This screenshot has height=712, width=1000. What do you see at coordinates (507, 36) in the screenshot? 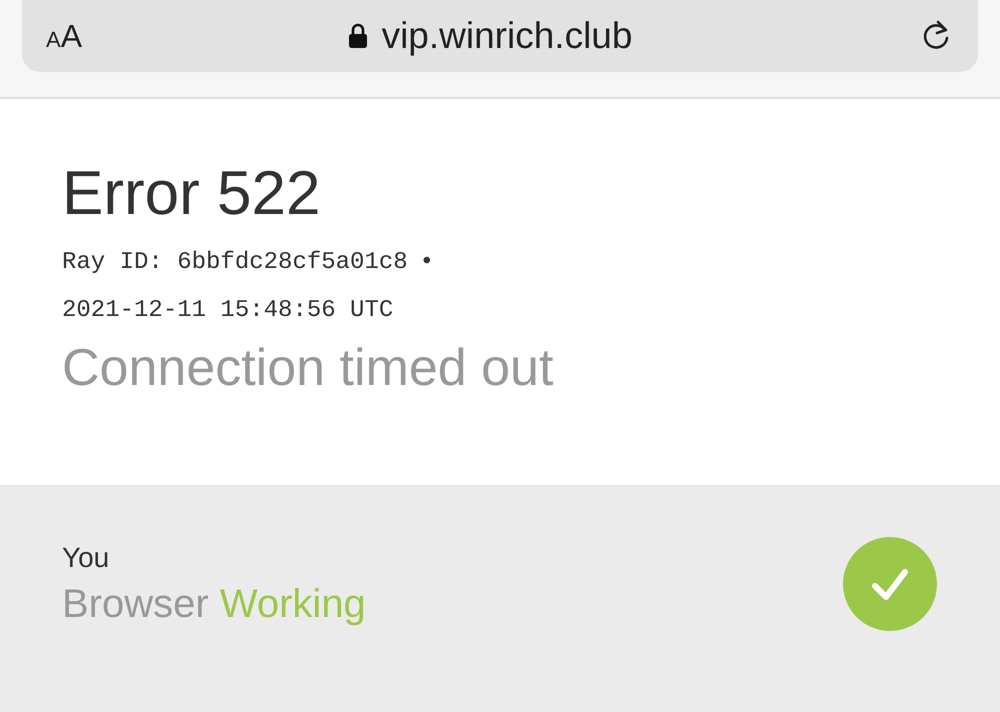
I see `url-text: vip.winrich.club` at bounding box center [507, 36].